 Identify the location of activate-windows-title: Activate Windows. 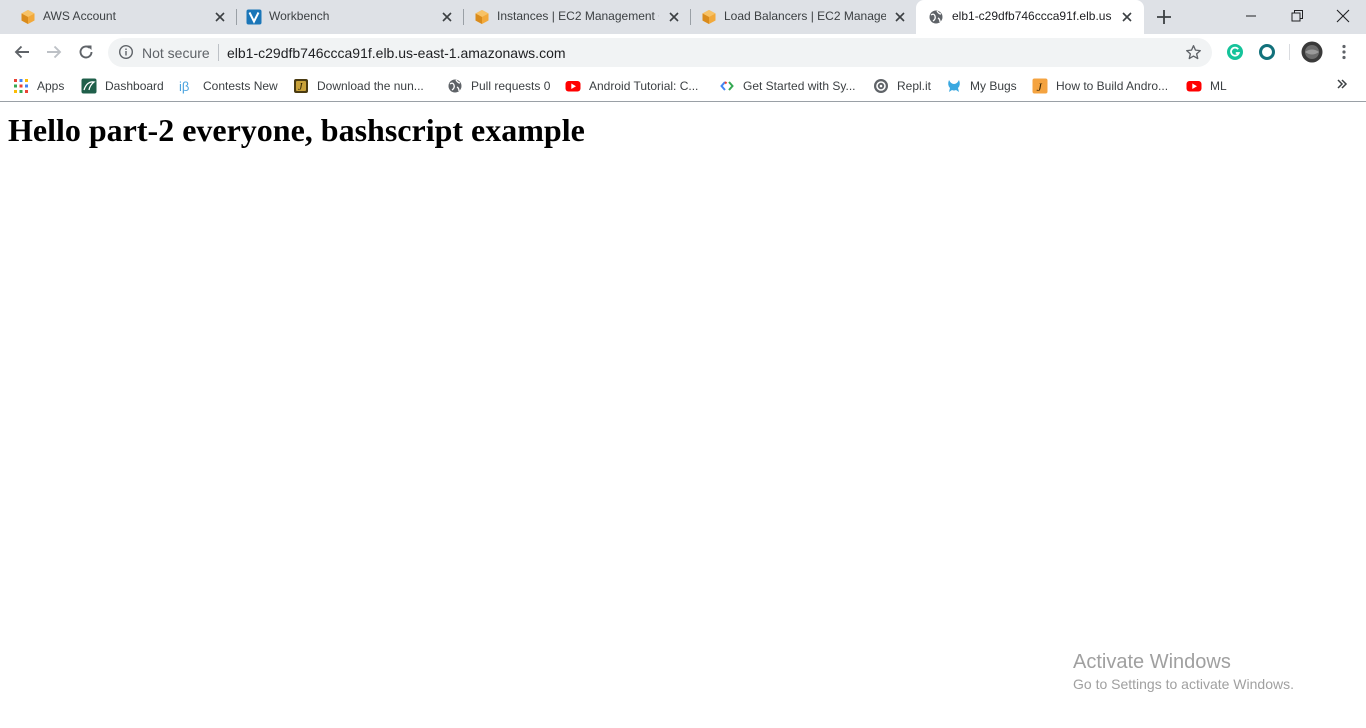
(1152, 662).